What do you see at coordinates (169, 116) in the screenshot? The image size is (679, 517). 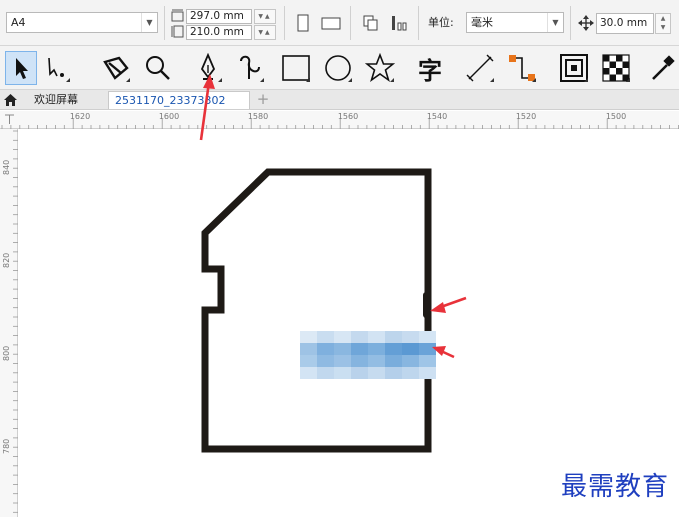 I see `ruler-label: 1600` at bounding box center [169, 116].